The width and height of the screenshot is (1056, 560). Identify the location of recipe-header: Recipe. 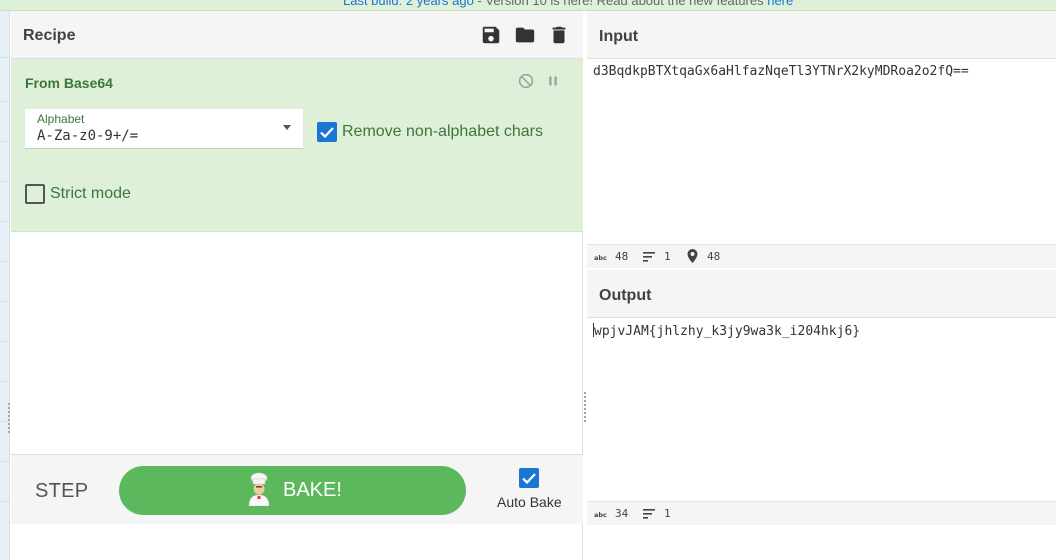
(297, 35).